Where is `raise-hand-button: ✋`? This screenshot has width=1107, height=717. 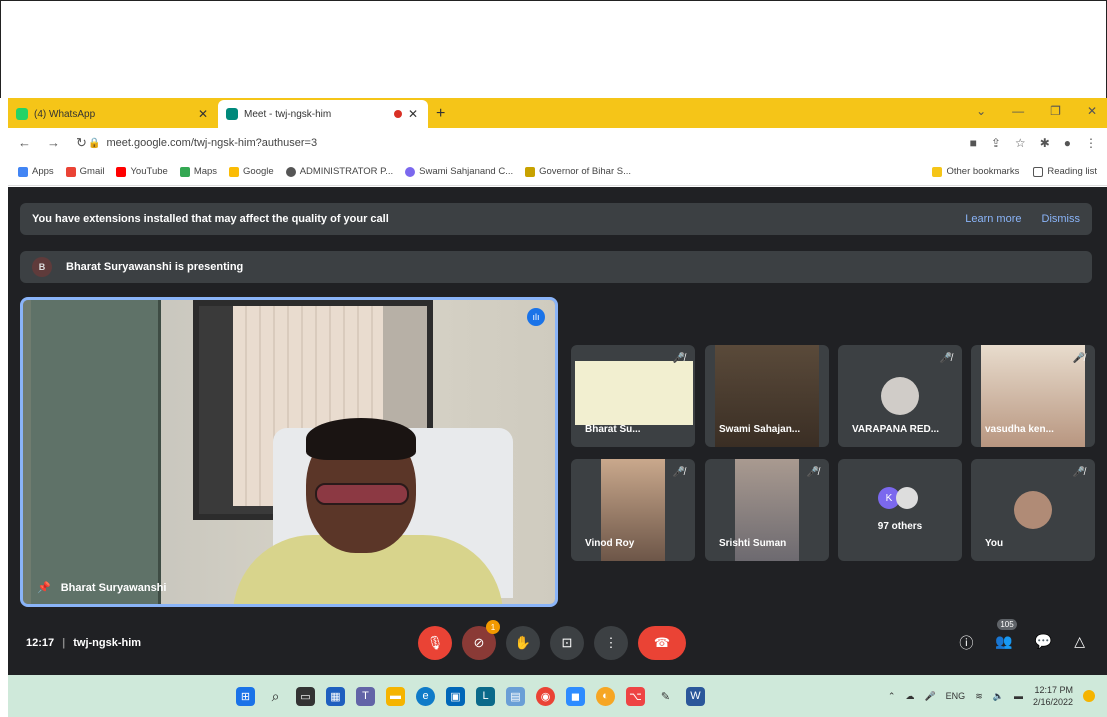
raise-hand-button: ✋ is located at coordinates (523, 643).